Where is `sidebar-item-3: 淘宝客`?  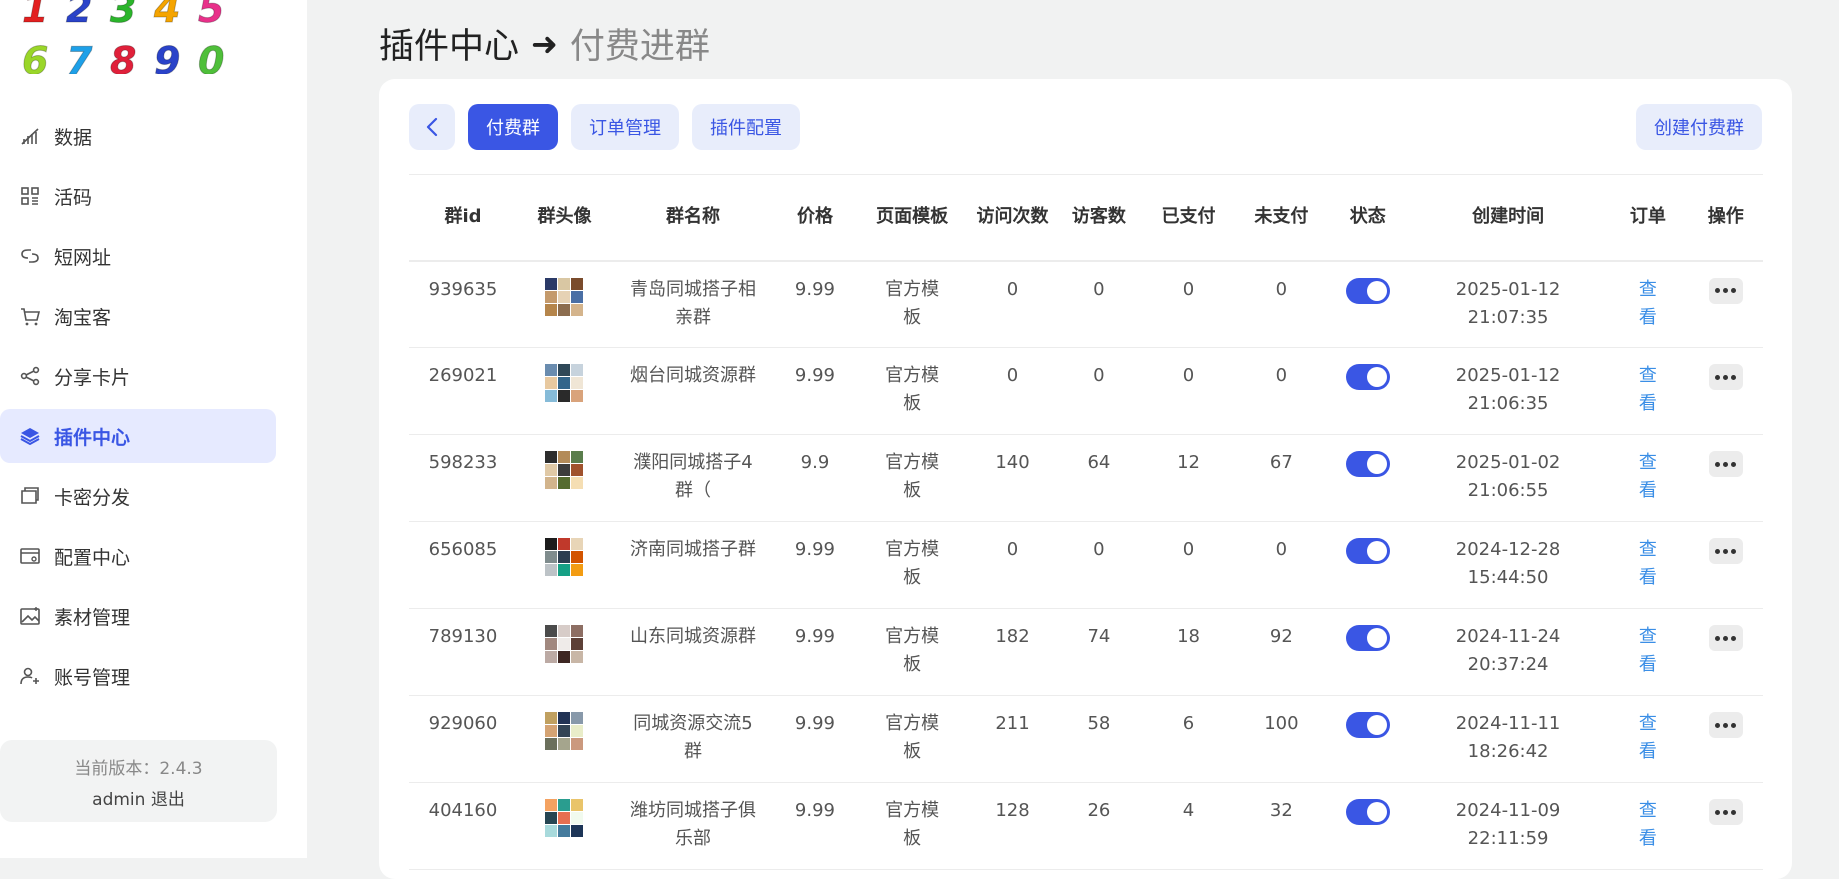 sidebar-item-3: 淘宝客 is located at coordinates (153, 316).